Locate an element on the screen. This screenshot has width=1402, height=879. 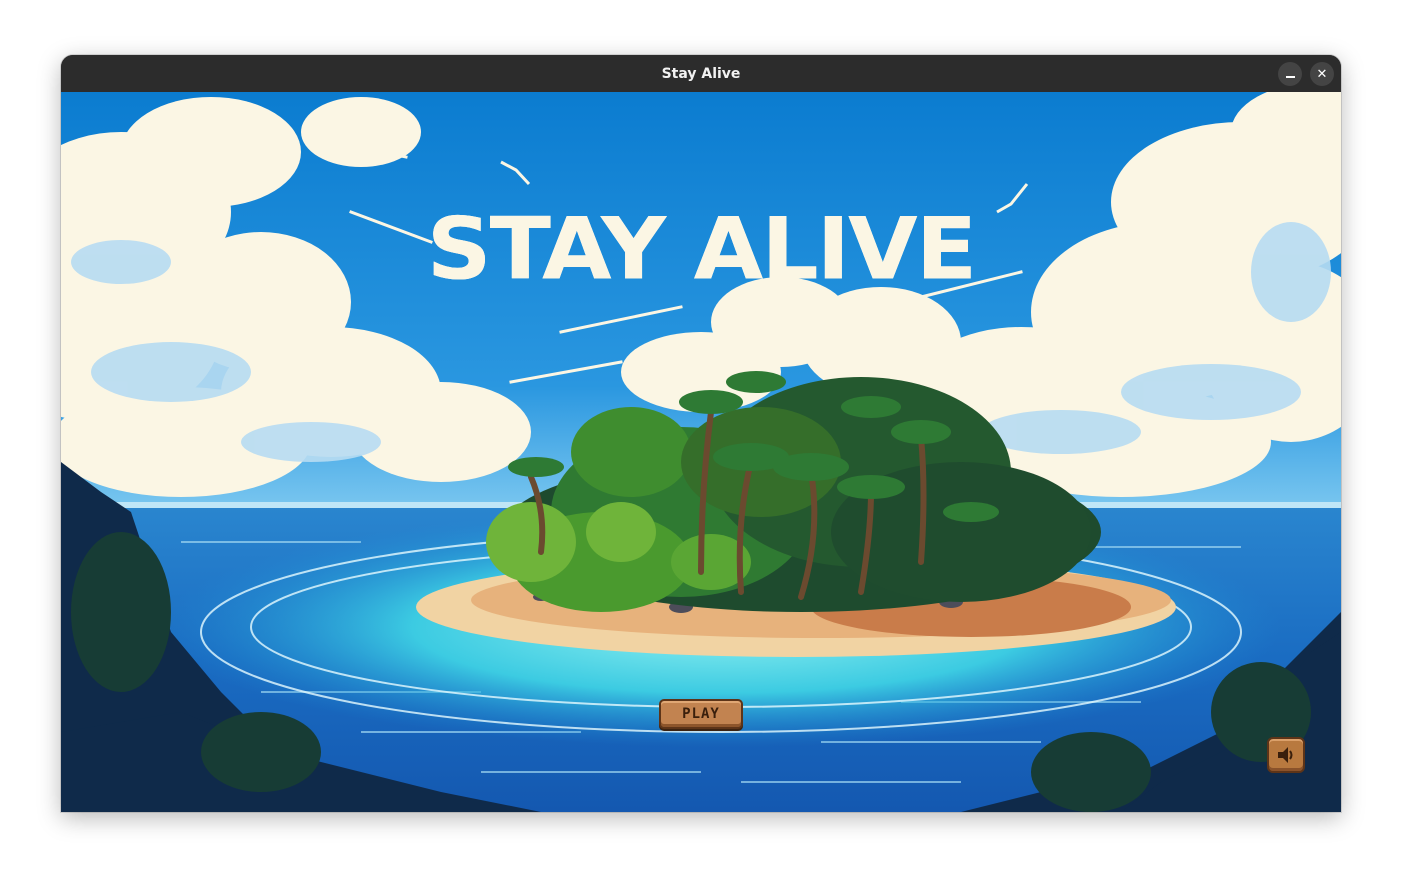
game-title-logo: STAY ALIVE is located at coordinates (701, 249).